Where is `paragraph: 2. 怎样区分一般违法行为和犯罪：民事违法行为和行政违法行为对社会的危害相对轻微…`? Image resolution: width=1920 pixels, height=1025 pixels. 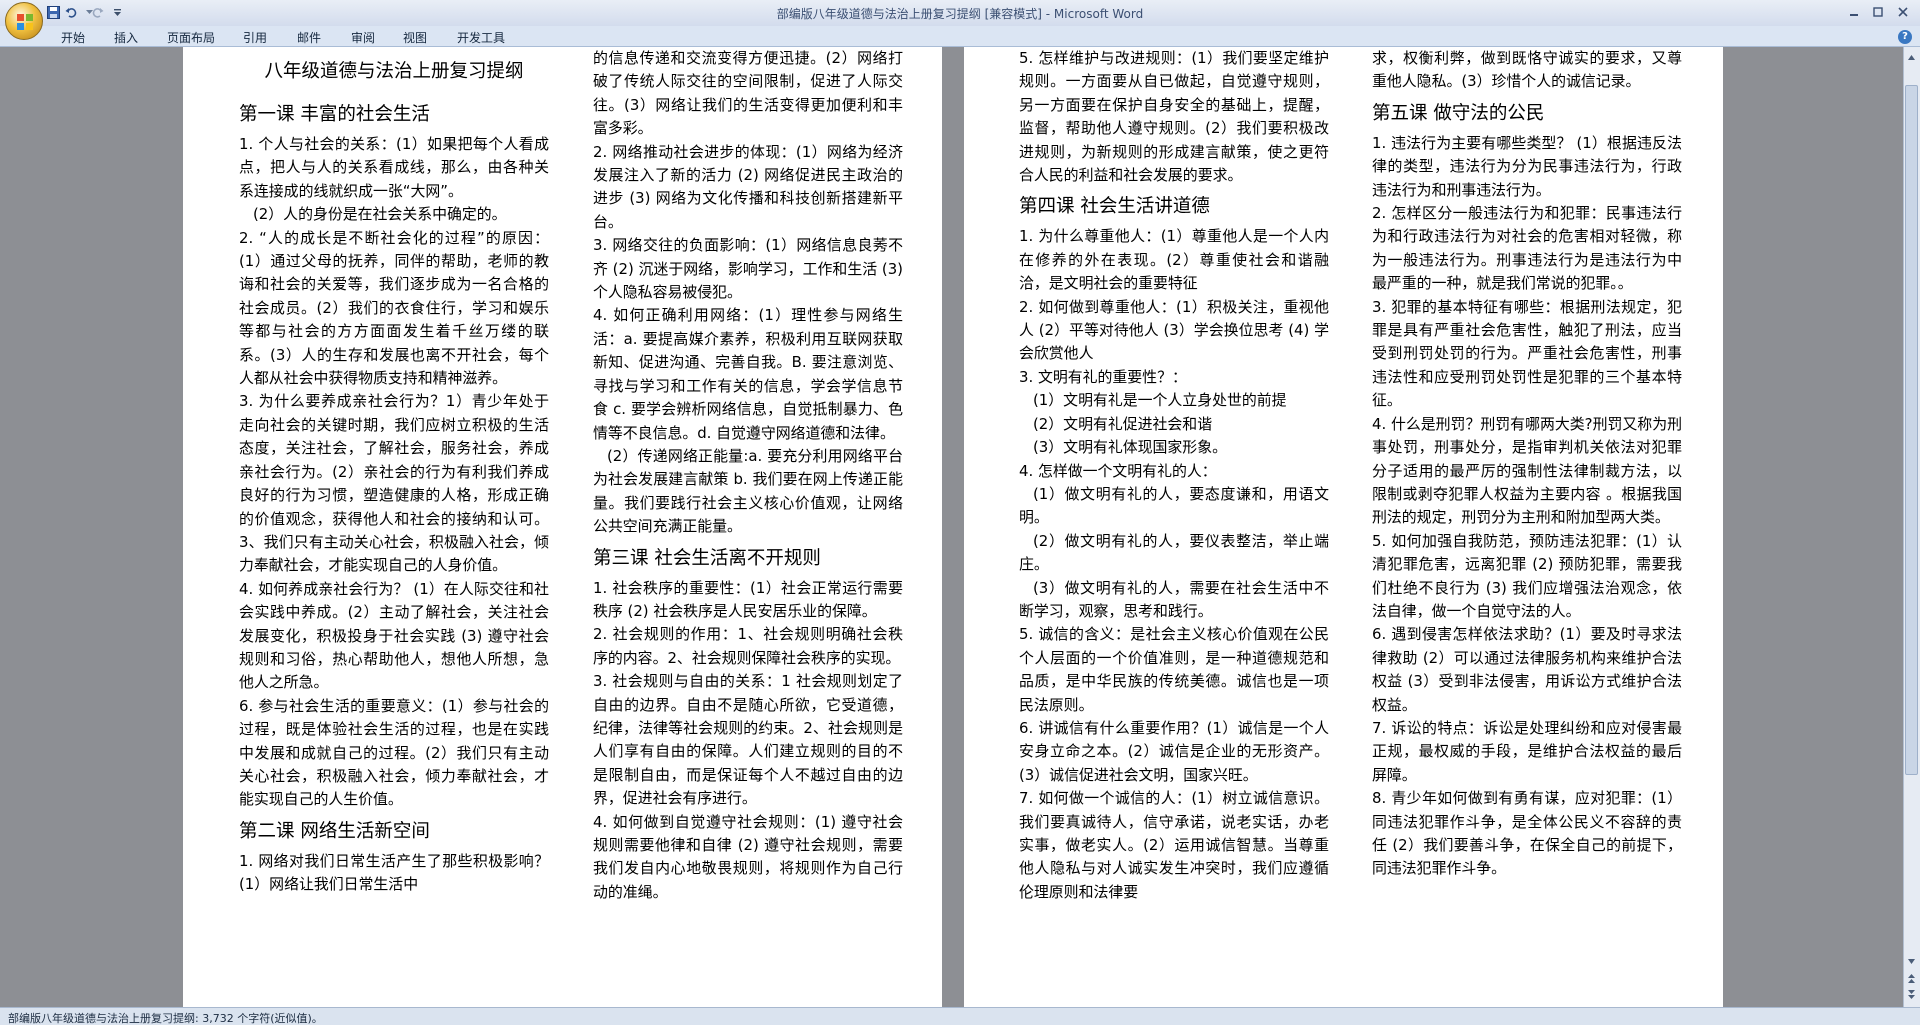 paragraph: 2. 怎样区分一般违法行为和犯罪：民事违法行为和行政违法行为对社会的危害相对轻微… is located at coordinates (1527, 248).